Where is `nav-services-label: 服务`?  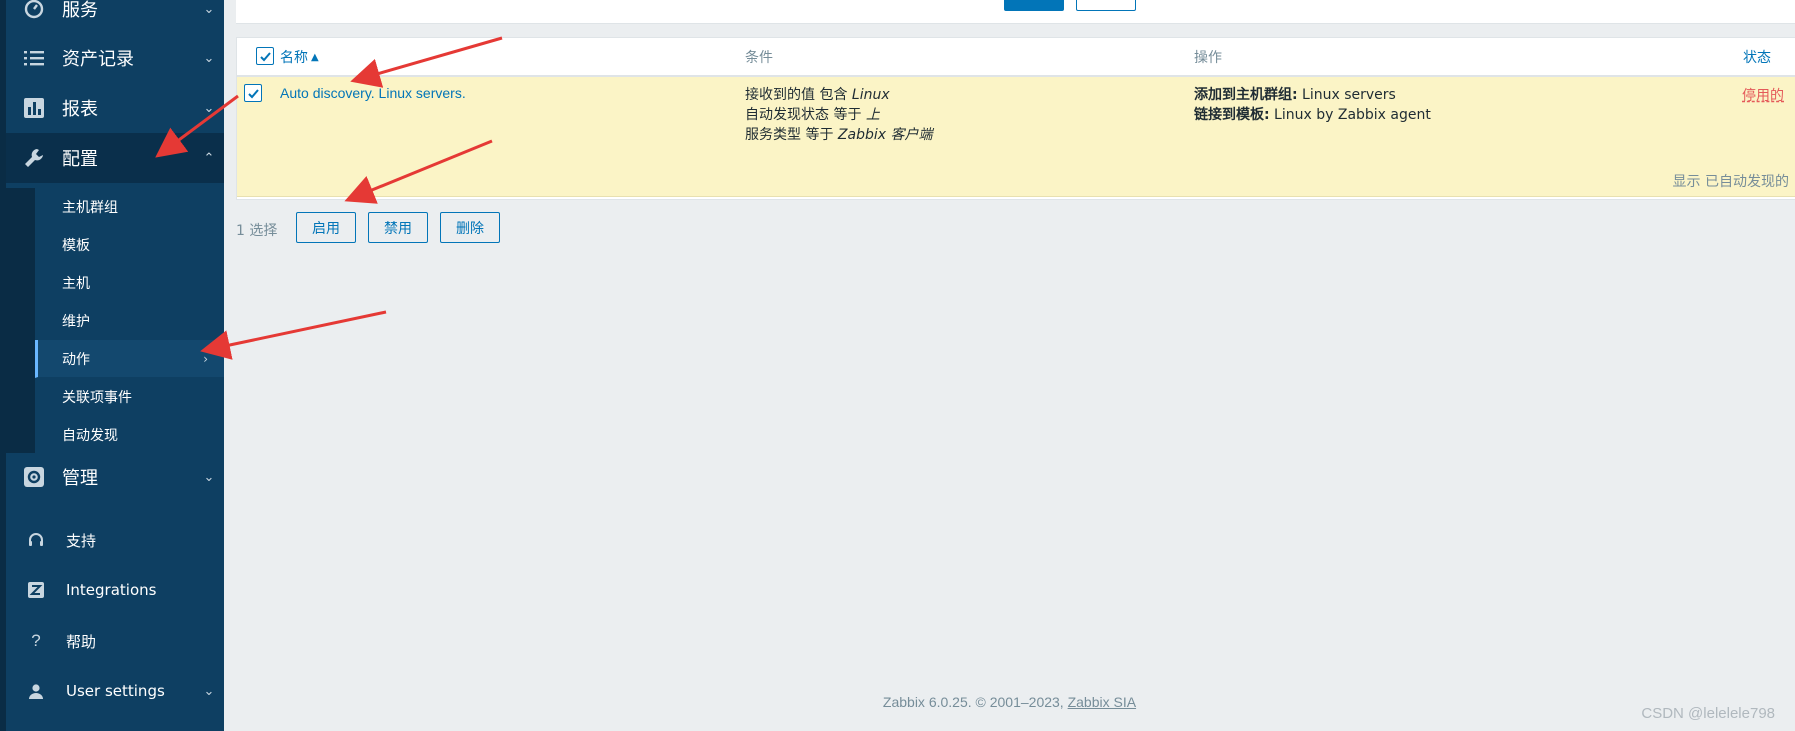
nav-services-label: 服务 is located at coordinates (80, 10).